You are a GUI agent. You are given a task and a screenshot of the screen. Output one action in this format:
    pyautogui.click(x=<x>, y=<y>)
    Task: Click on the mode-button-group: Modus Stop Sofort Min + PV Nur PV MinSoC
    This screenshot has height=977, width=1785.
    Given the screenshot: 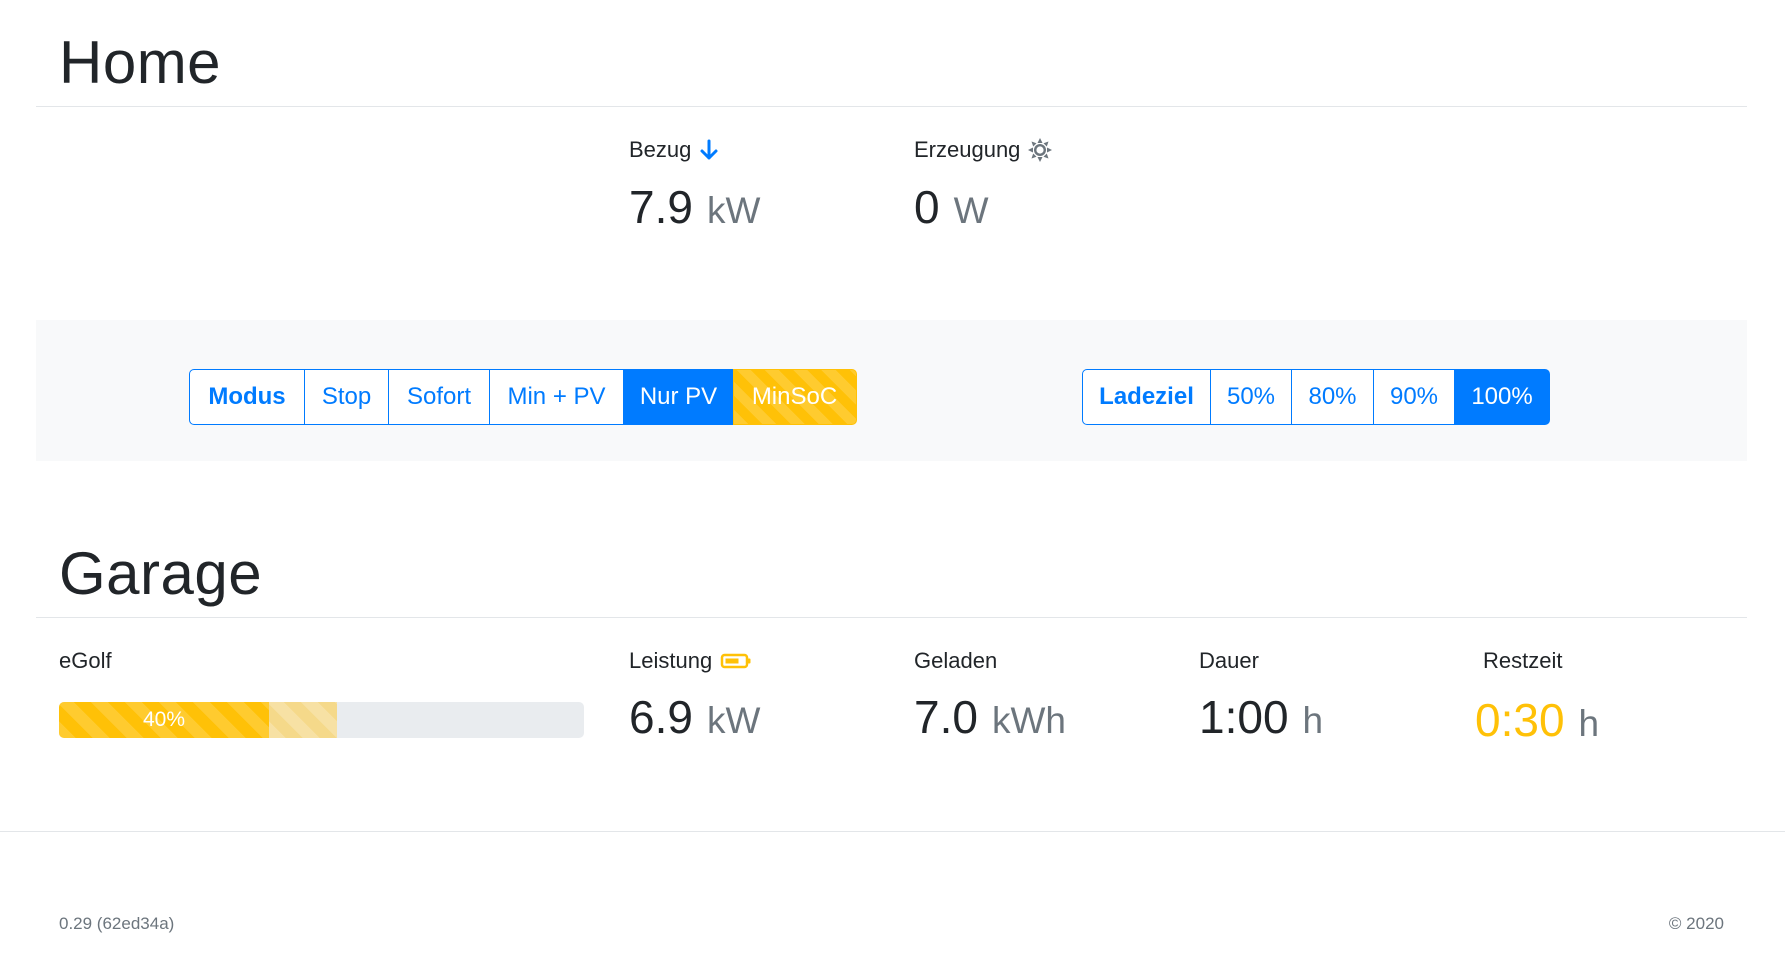 What is the action you would take?
    pyautogui.click(x=523, y=397)
    